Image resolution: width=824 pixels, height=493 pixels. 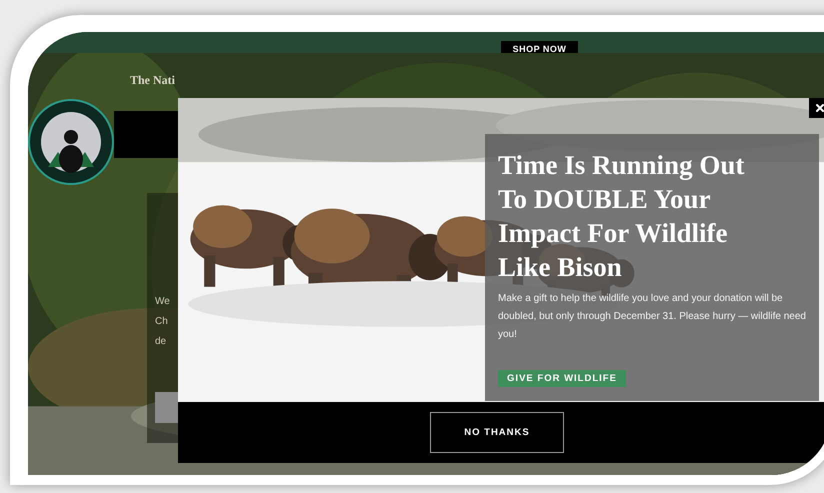 I want to click on no-thanks-button: NO THANKS, so click(x=497, y=432).